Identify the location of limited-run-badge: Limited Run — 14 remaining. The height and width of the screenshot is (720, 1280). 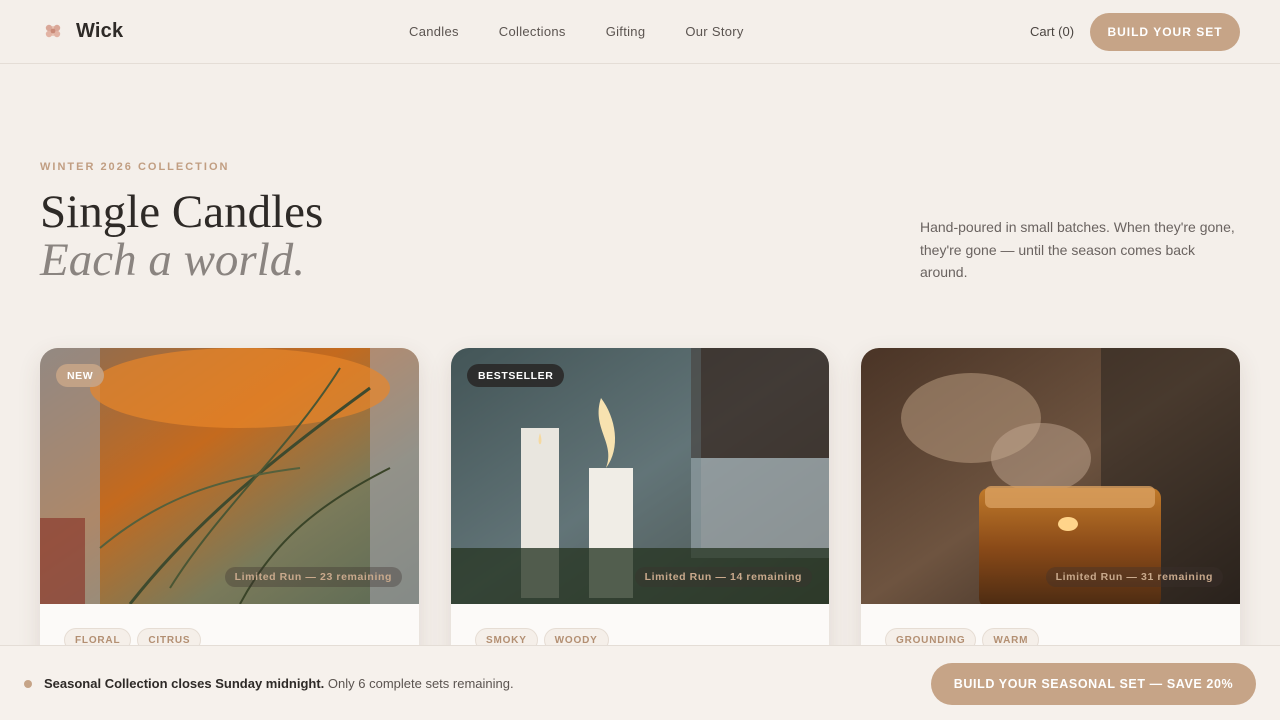
(723, 577).